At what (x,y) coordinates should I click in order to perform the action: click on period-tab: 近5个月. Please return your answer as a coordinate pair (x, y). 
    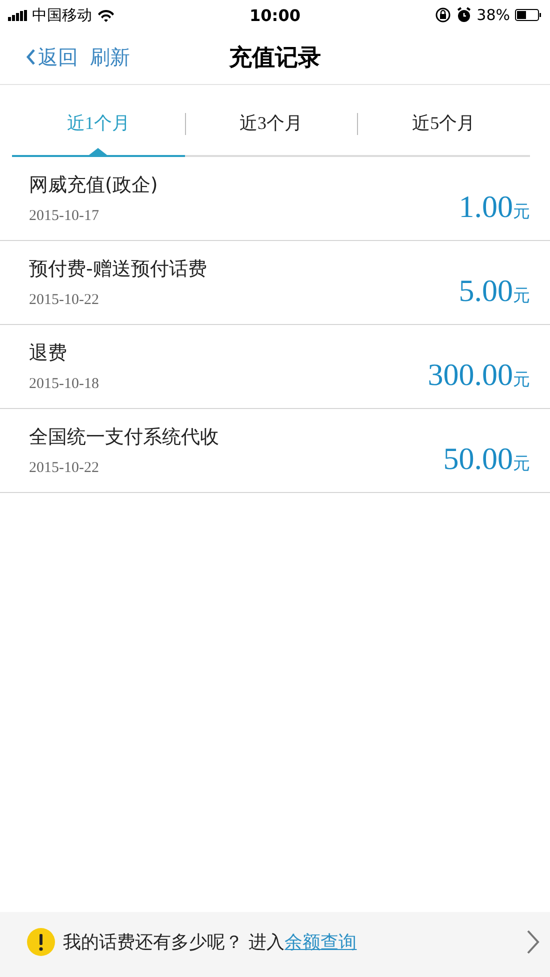
    Looking at the image, I should click on (443, 130).